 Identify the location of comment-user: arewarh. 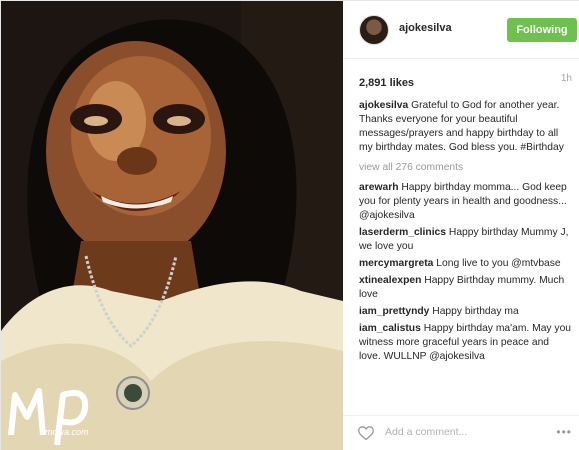
(379, 187).